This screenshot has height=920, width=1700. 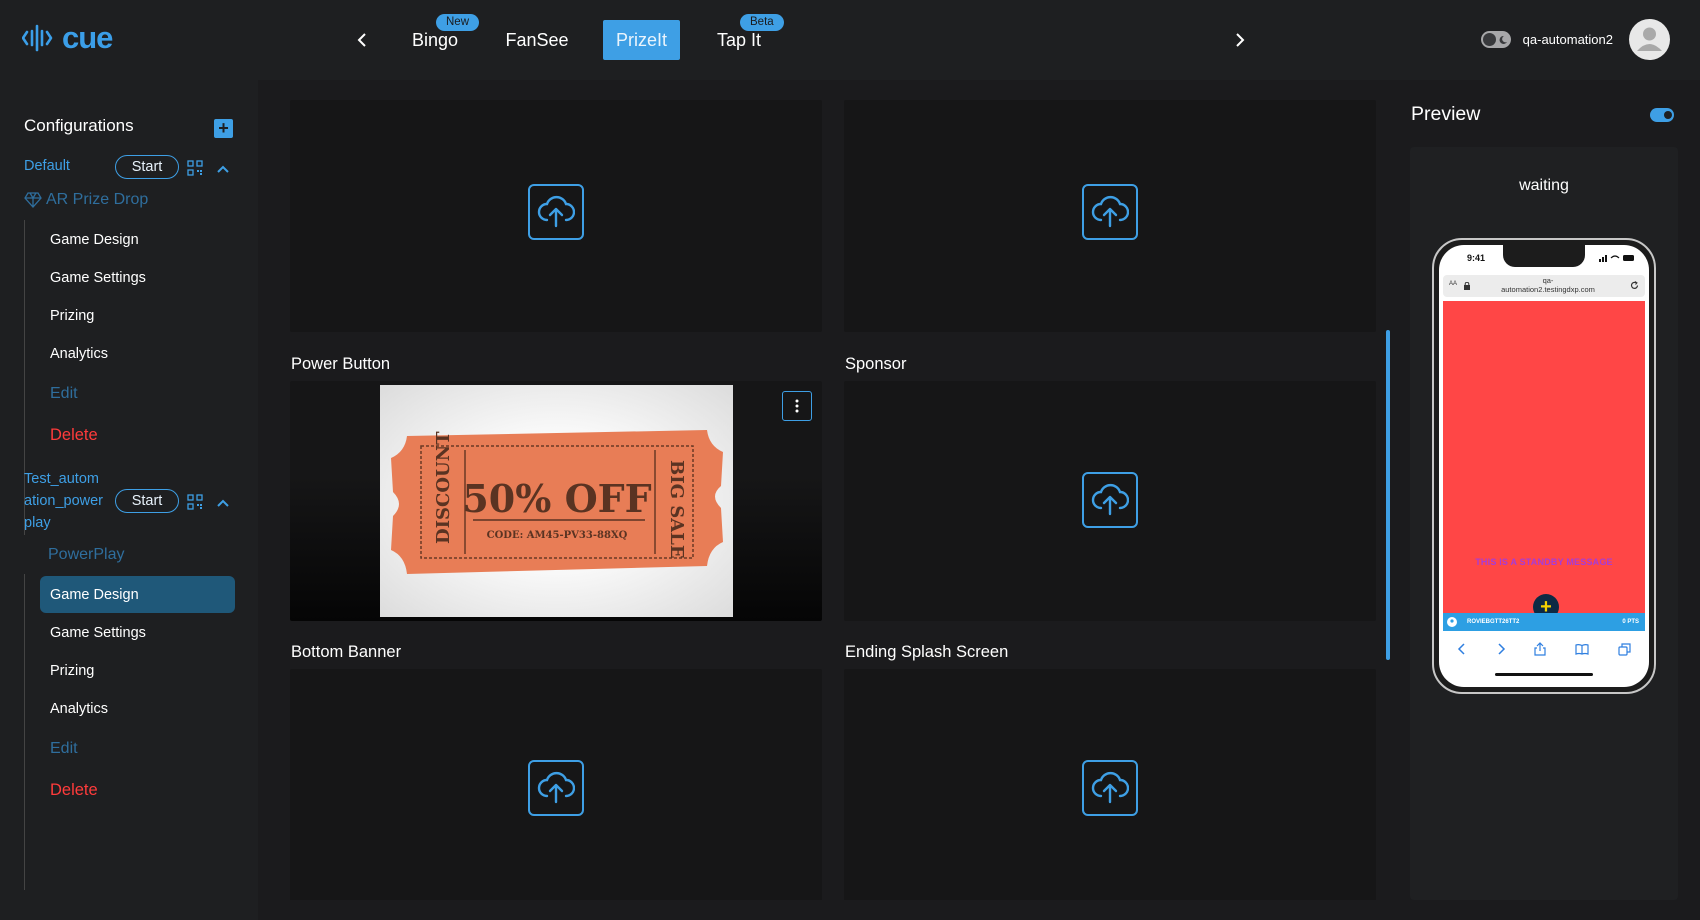 I want to click on chevron-left-icon, so click(x=361, y=40).